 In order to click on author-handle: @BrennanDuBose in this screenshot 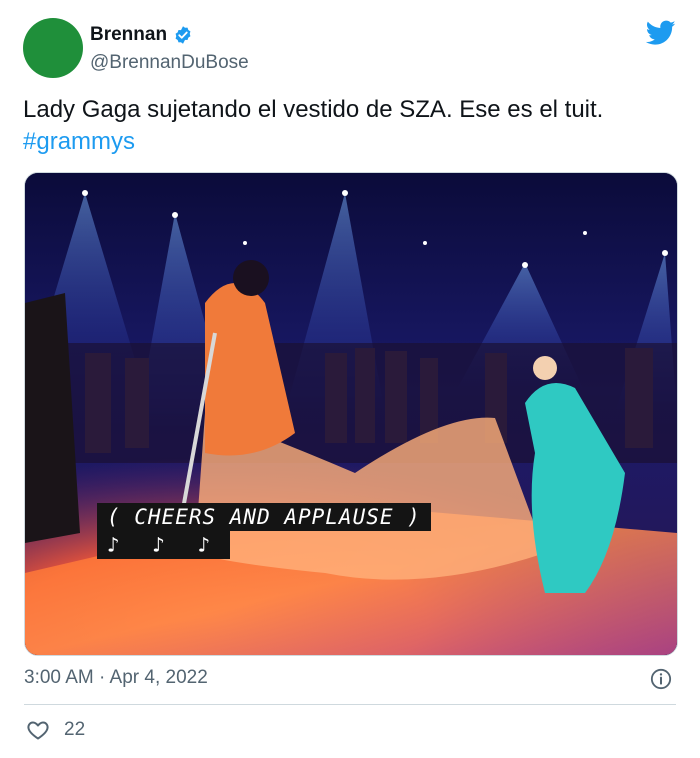, I will do `click(169, 63)`.